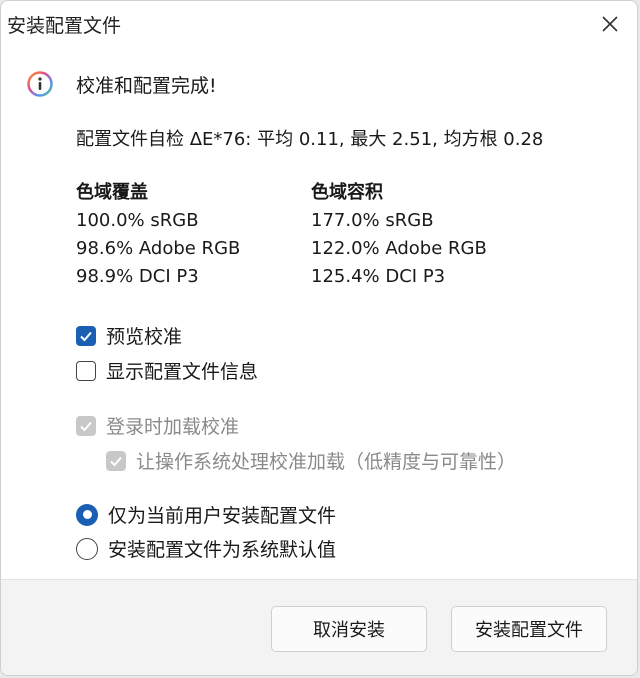  I want to click on os-handles-loading-option: 让操作系统处理校准加载（低精度与可靠性）, so click(311, 460).